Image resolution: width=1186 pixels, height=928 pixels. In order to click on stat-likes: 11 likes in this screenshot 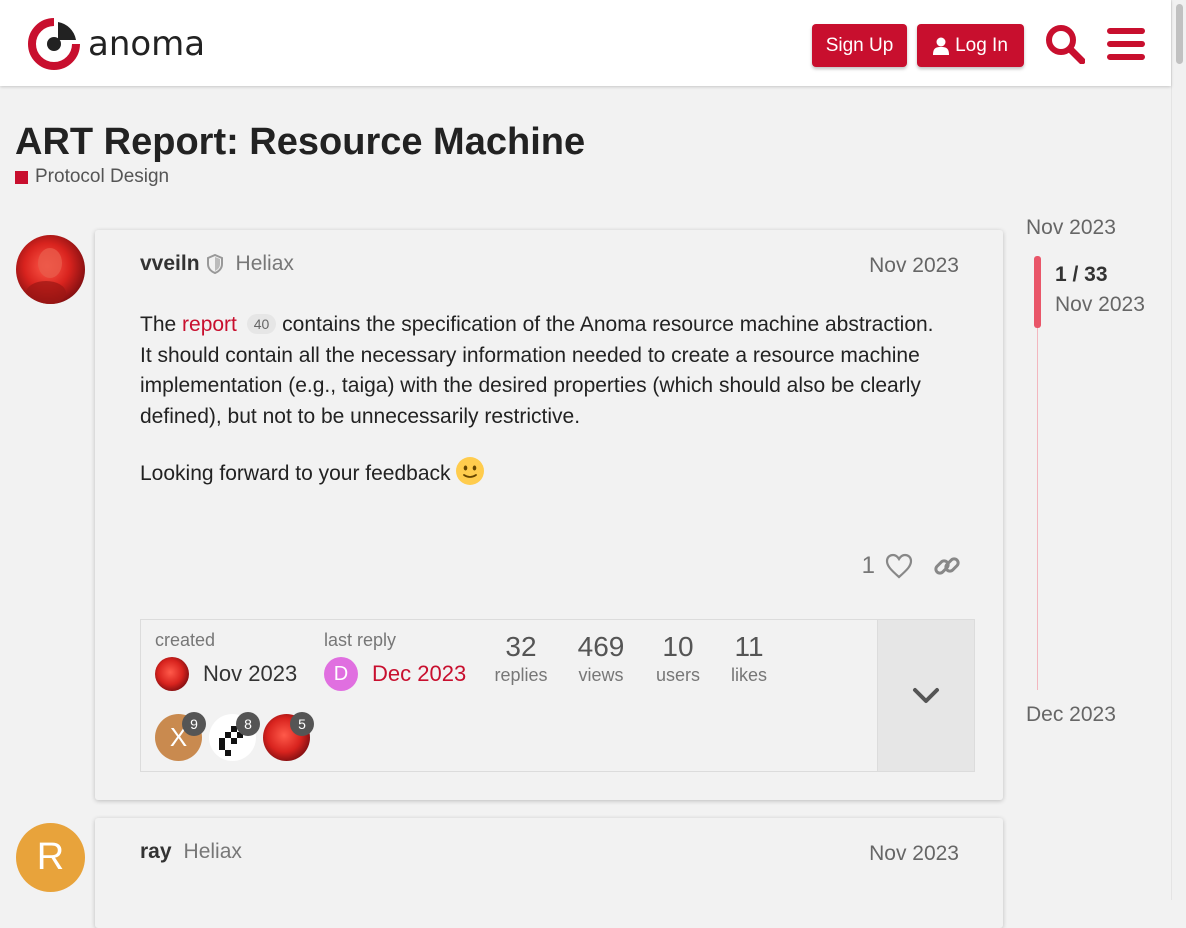, I will do `click(749, 658)`.